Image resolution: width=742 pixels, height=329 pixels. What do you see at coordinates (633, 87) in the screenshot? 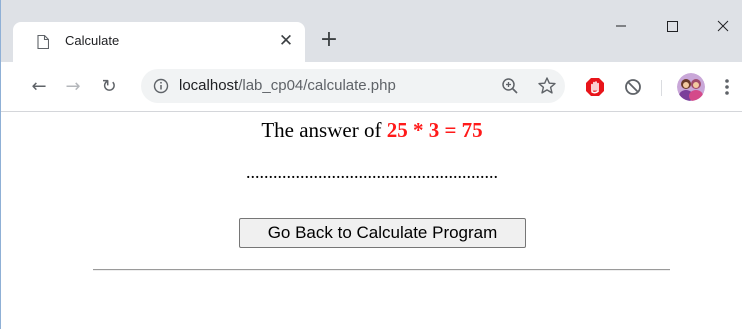
I see `block-icon` at bounding box center [633, 87].